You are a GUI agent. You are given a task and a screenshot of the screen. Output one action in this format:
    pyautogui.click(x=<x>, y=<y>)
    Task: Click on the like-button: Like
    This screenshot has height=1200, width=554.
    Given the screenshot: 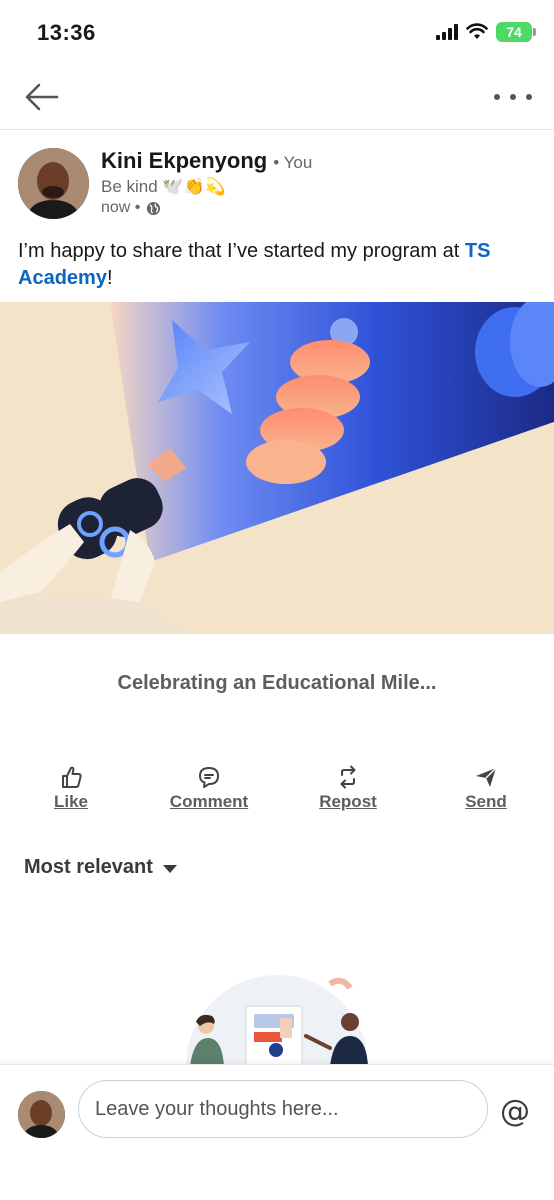 What is the action you would take?
    pyautogui.click(x=71, y=788)
    